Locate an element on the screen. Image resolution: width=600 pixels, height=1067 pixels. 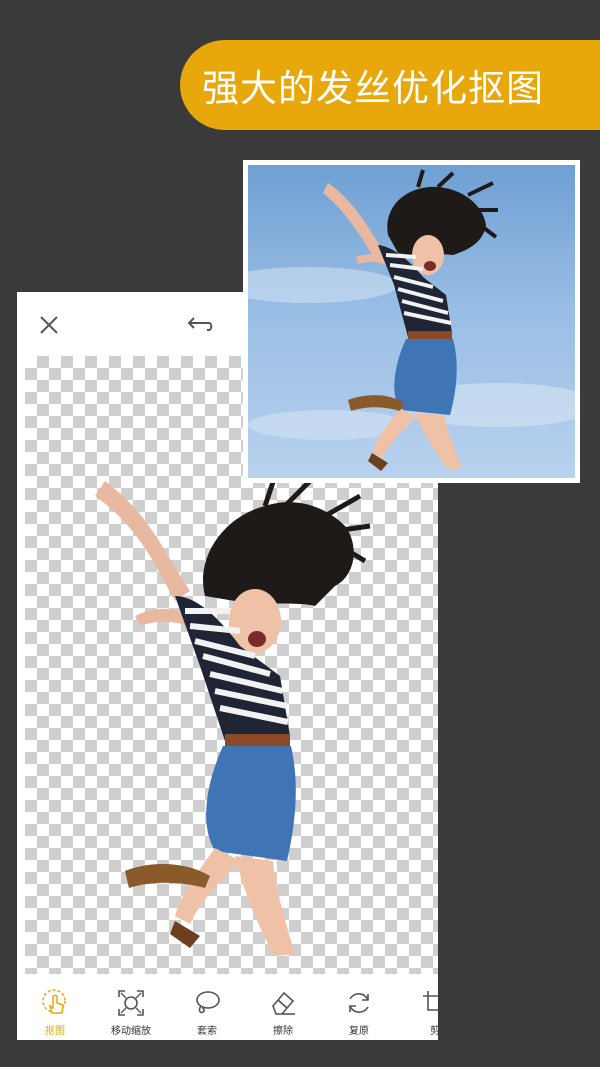
lasso-icon is located at coordinates (208, 1002).